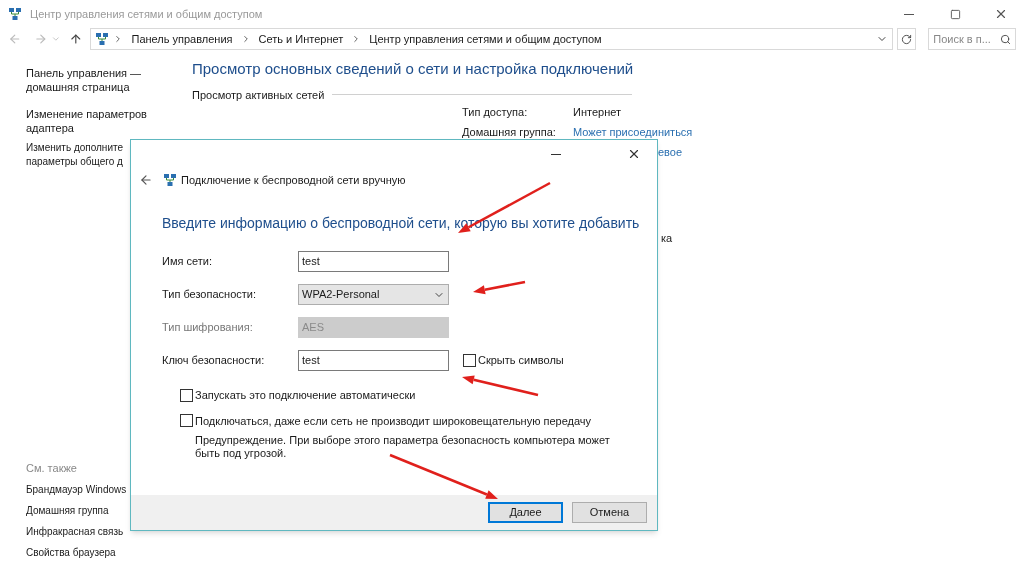 The height and width of the screenshot is (575, 1024). Describe the element at coordinates (1005, 39) in the screenshot. I see `search-icon` at that location.